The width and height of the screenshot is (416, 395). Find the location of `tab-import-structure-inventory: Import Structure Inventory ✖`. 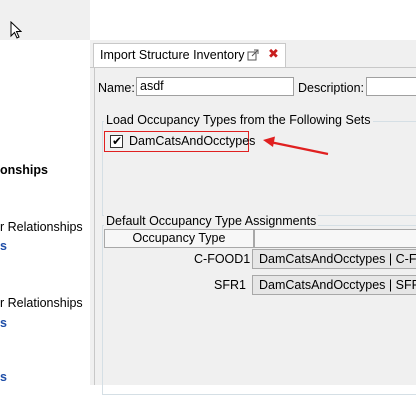

tab-import-structure-inventory: Import Structure Inventory ✖ is located at coordinates (189, 55).